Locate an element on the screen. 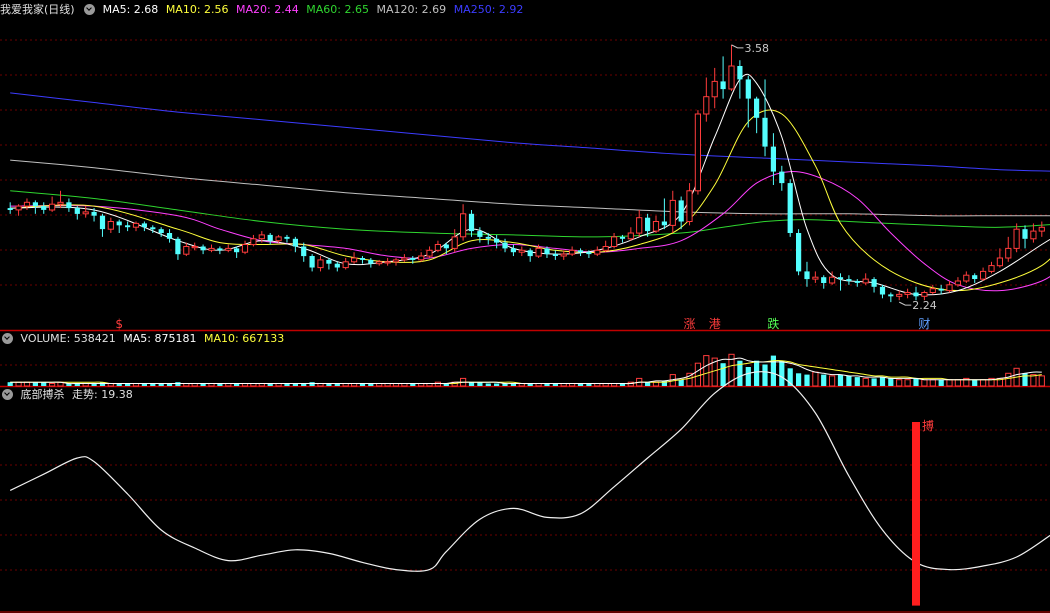  ma120-line is located at coordinates (530, 188).